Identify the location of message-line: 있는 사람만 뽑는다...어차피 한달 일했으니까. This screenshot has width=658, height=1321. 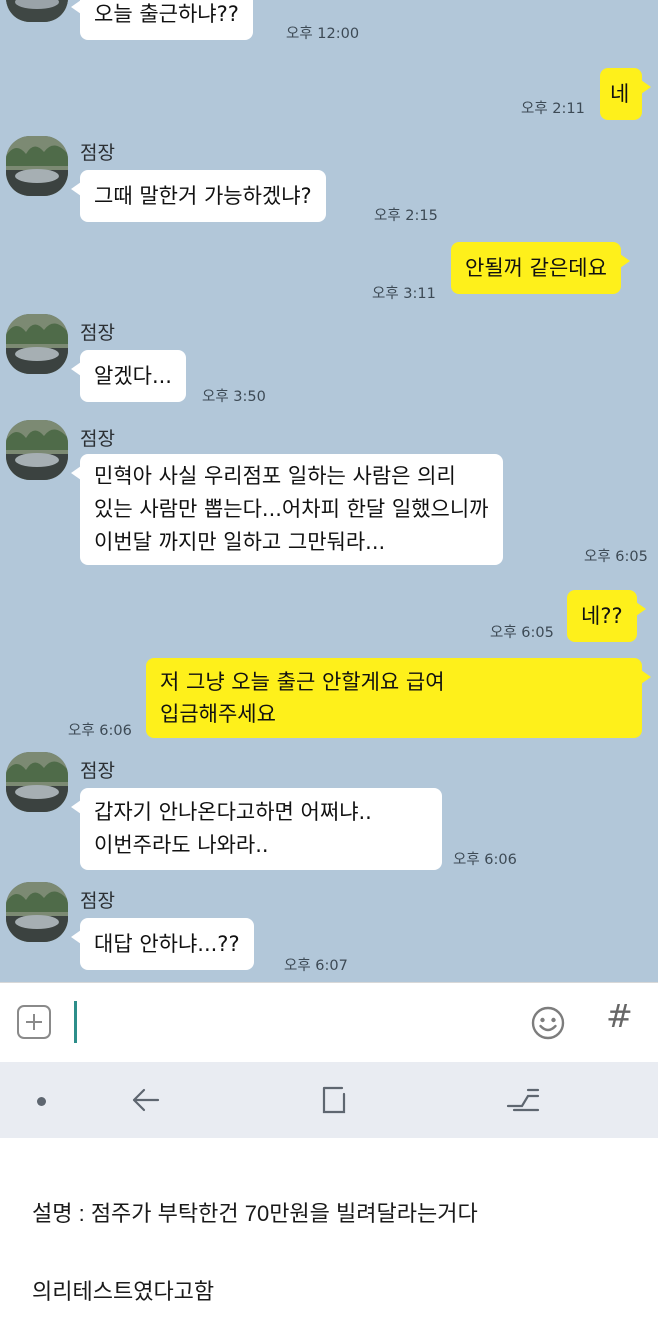
(291, 509).